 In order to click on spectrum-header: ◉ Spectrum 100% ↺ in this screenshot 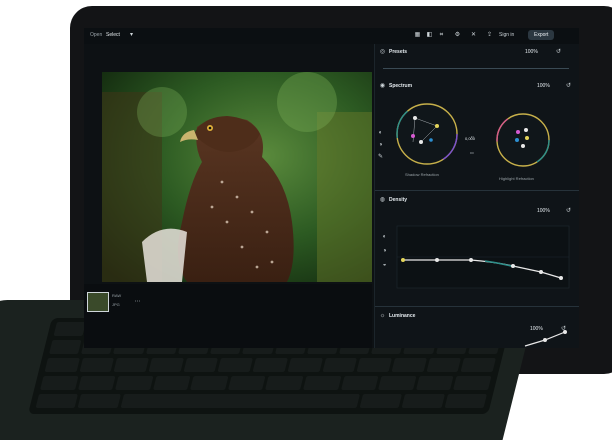, I will do `click(477, 86)`.